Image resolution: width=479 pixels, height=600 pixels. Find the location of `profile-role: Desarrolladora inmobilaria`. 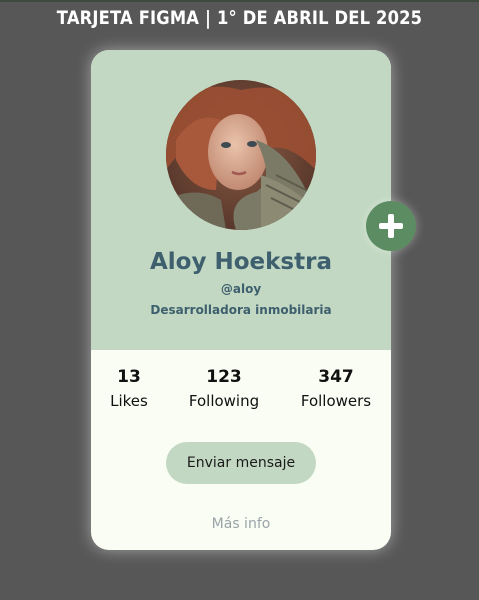

profile-role: Desarrolladora inmobilaria is located at coordinates (241, 310).